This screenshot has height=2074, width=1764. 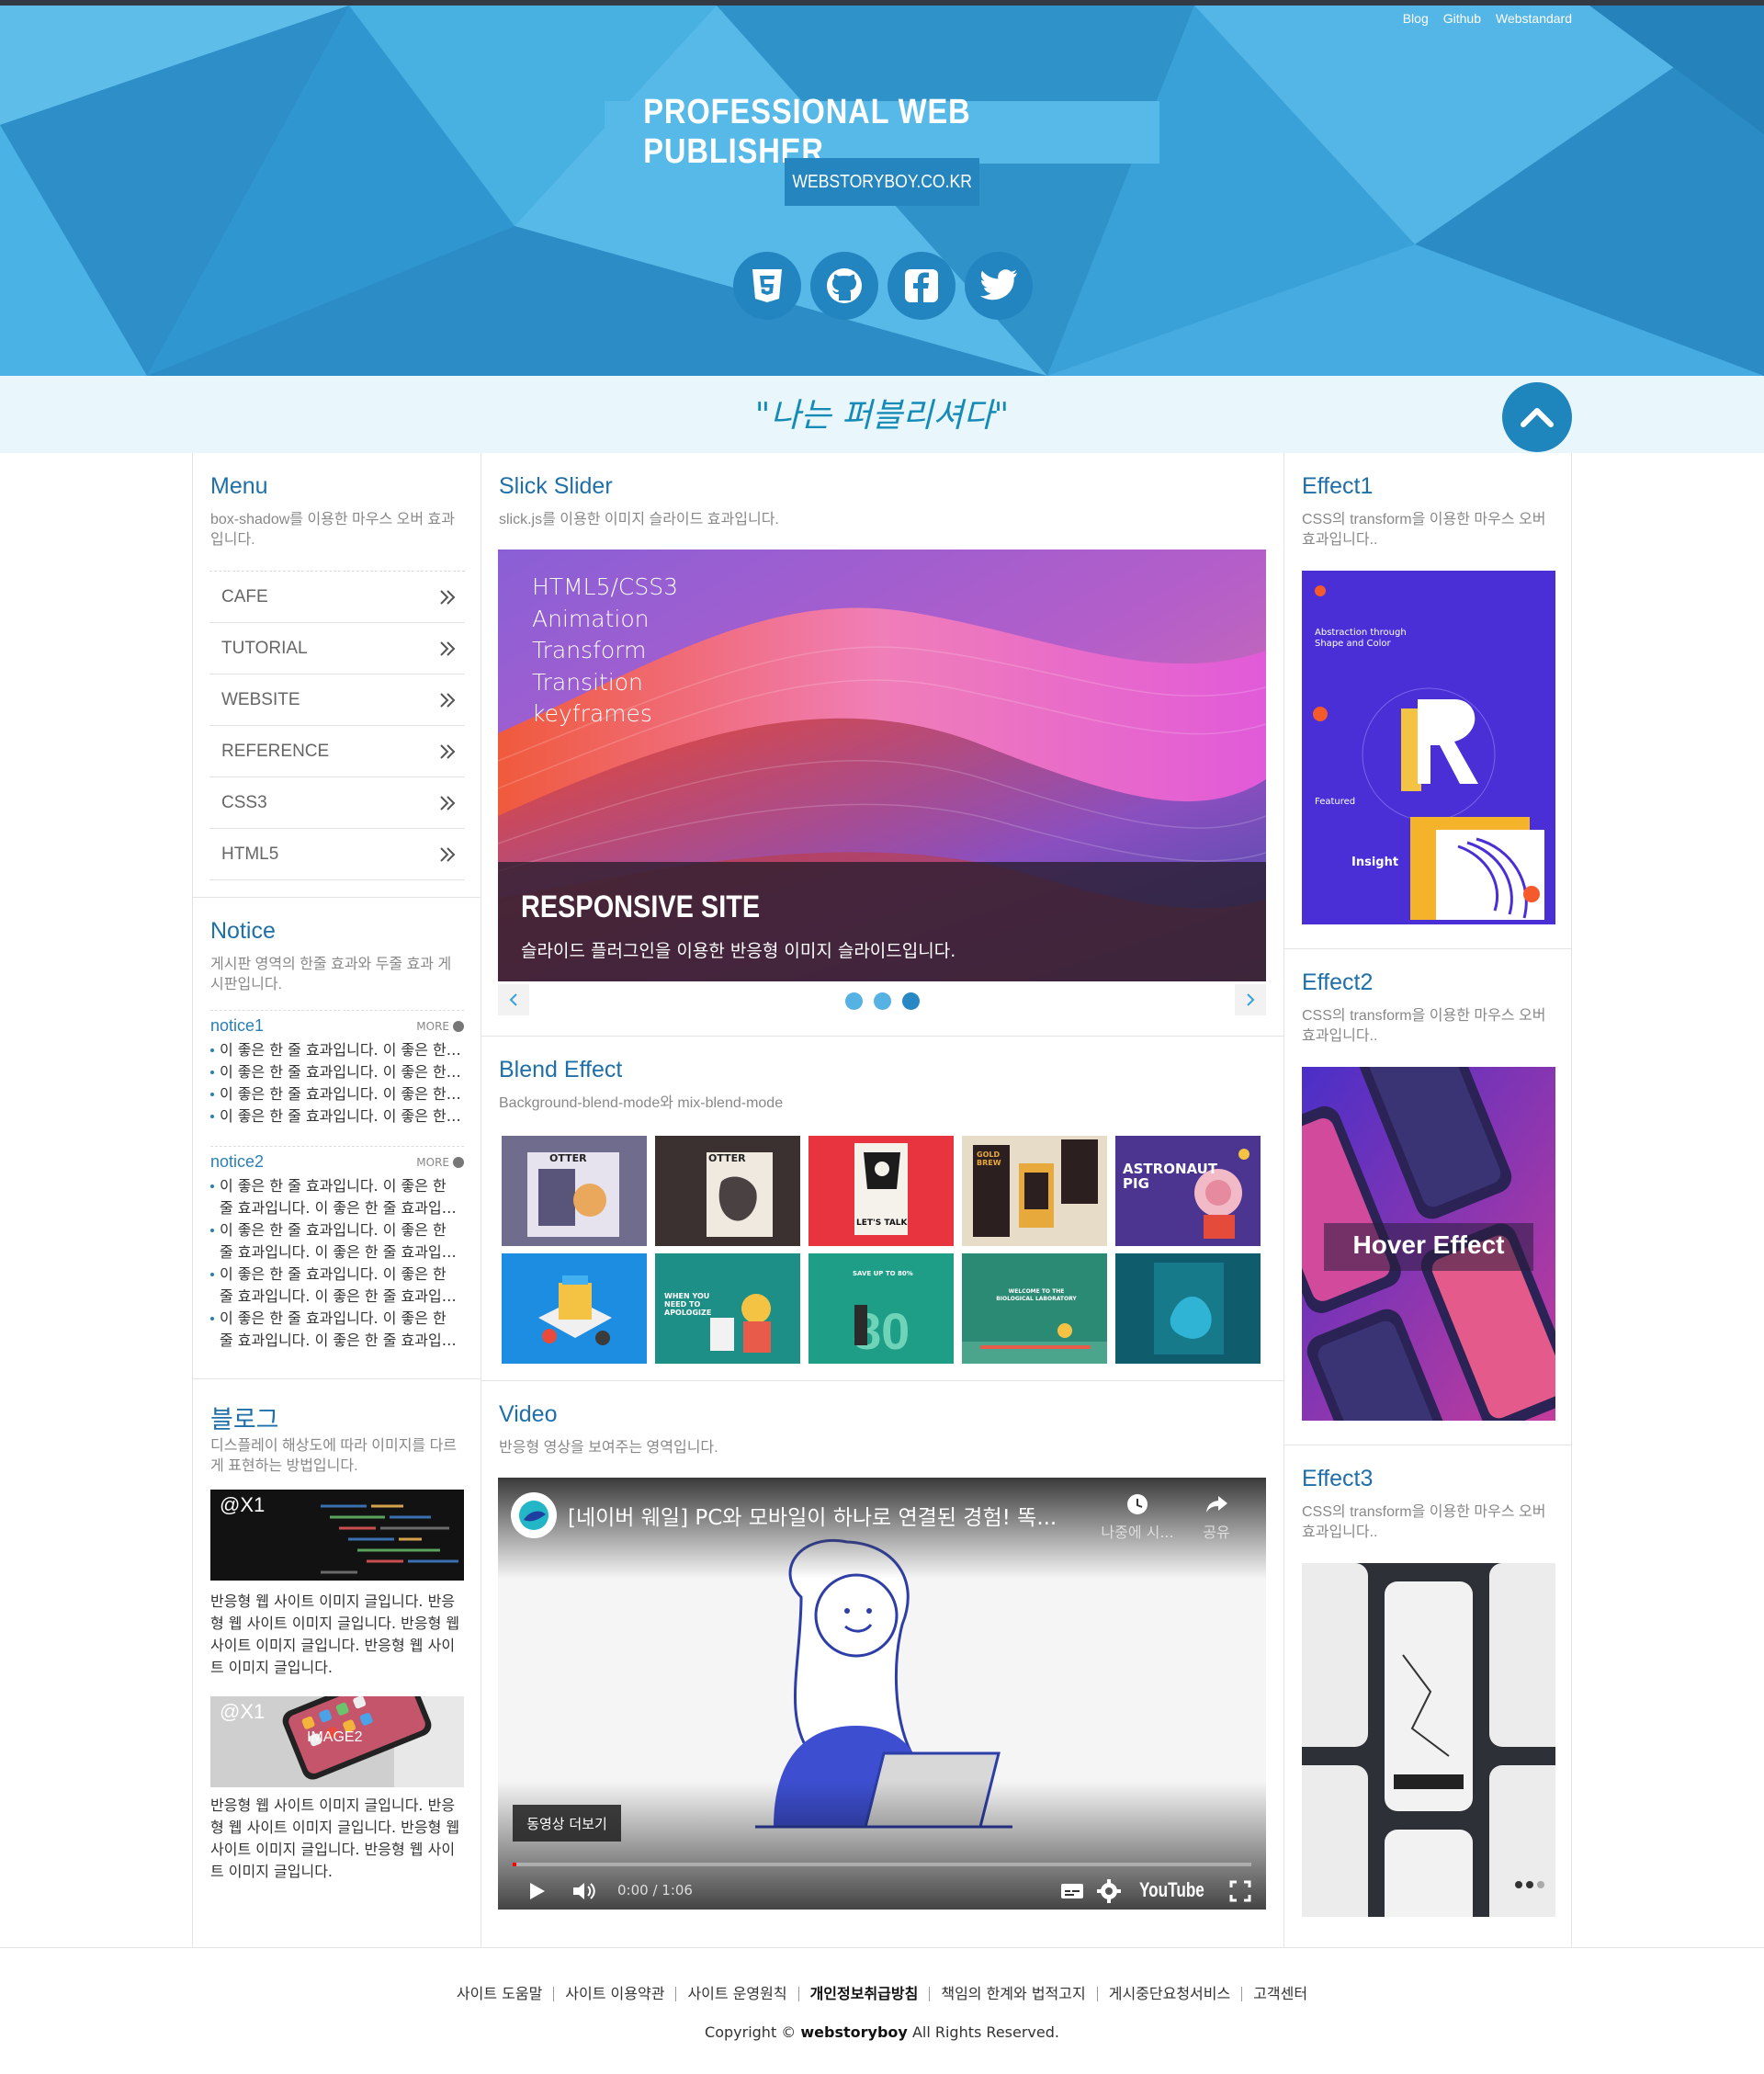 What do you see at coordinates (1217, 1532) in the screenshot?
I see `share-label: 공유` at bounding box center [1217, 1532].